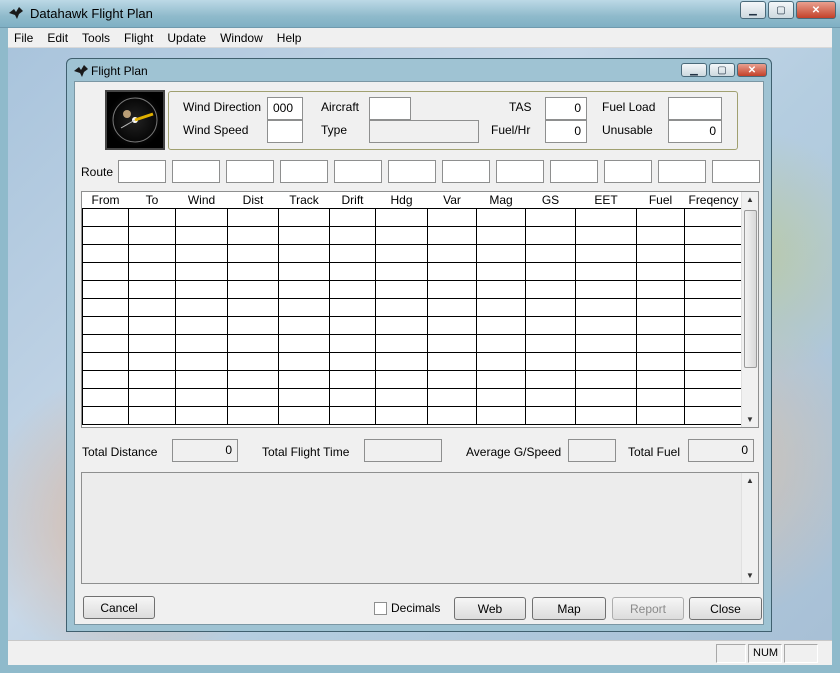 The image size is (840, 673). Describe the element at coordinates (816, 10) in the screenshot. I see `close-window-button: ✕` at that location.